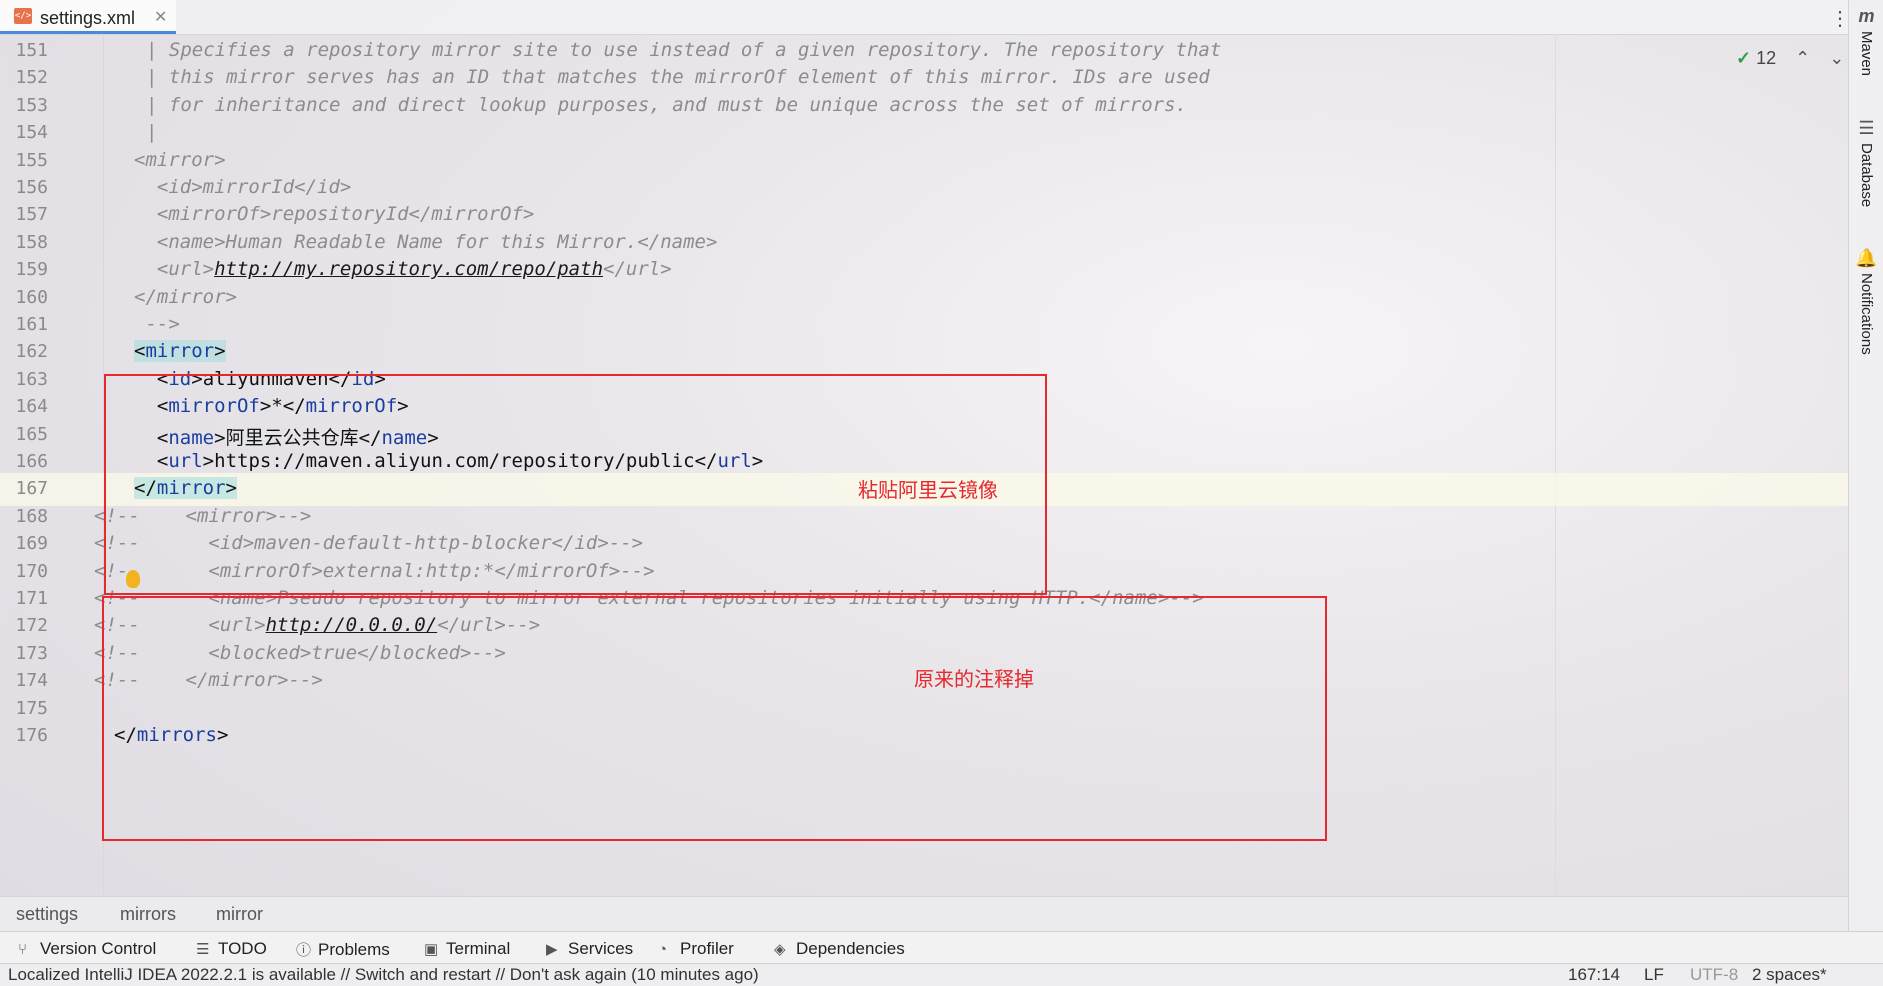  What do you see at coordinates (151, 132) in the screenshot?
I see `line-content: |` at bounding box center [151, 132].